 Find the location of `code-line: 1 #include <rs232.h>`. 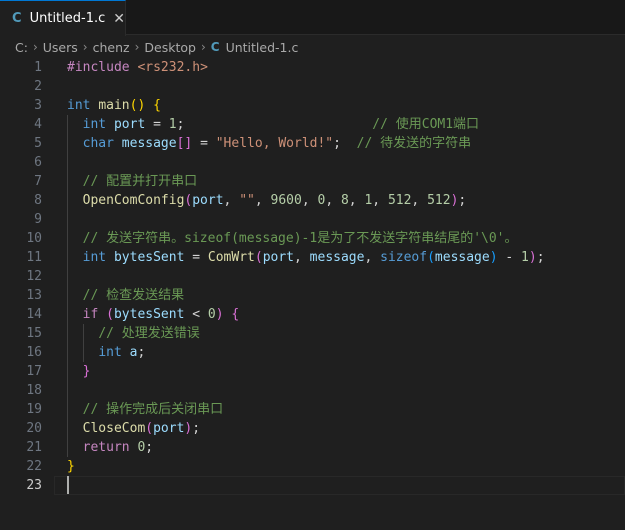

code-line: 1 #include <rs232.h> is located at coordinates (312, 67).